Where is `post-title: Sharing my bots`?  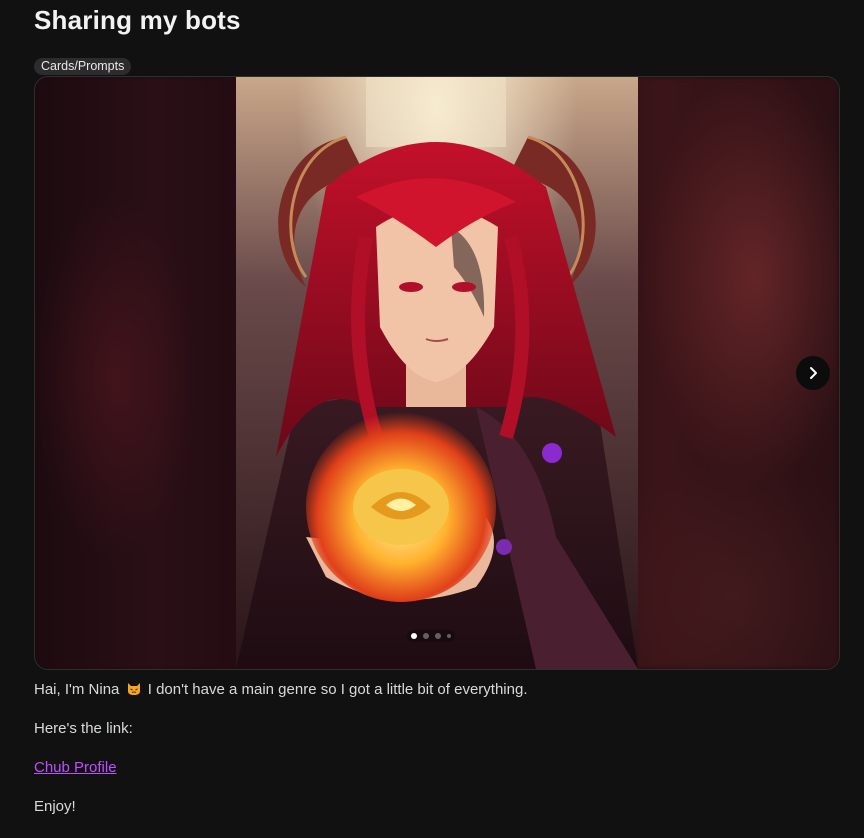 post-title: Sharing my bots is located at coordinates (137, 20).